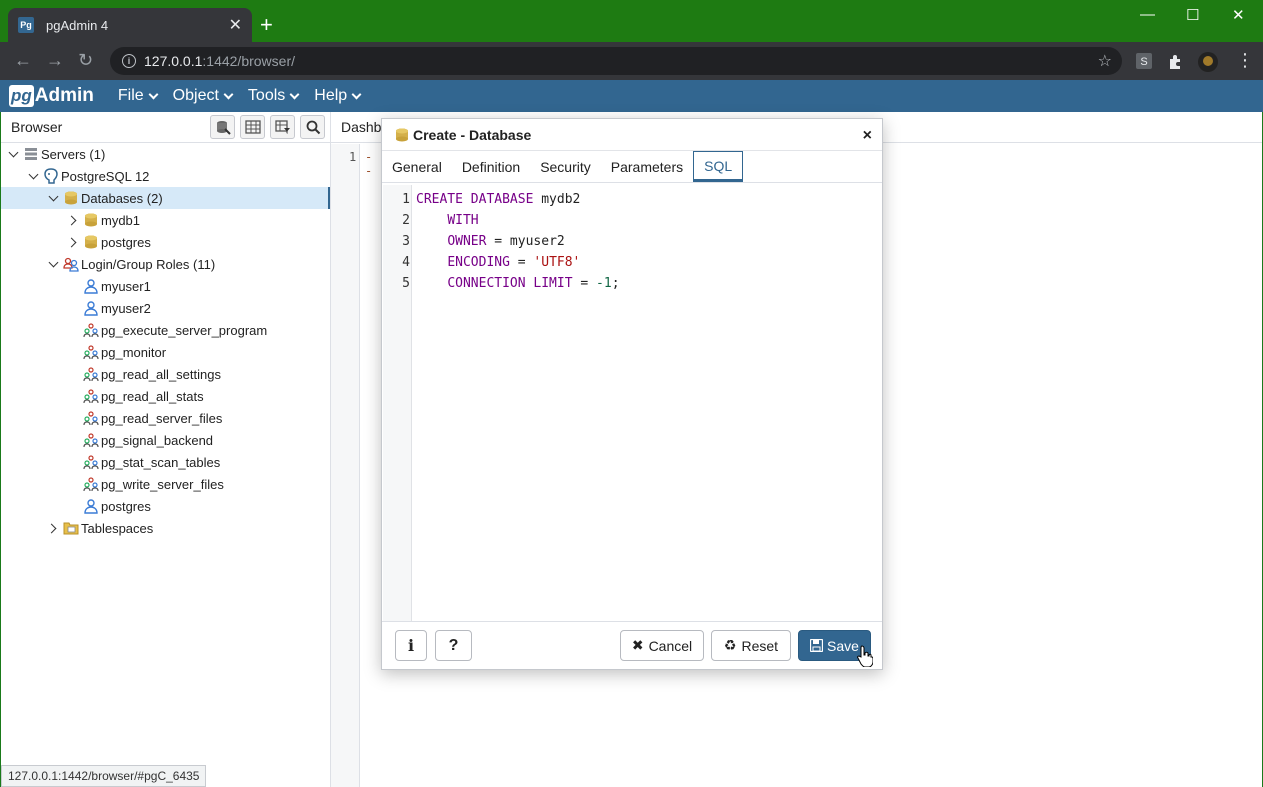 Image resolution: width=1263 pixels, height=787 pixels. What do you see at coordinates (152, 396) in the screenshot?
I see `tree-node-label: pg_read_all_stats` at bounding box center [152, 396].